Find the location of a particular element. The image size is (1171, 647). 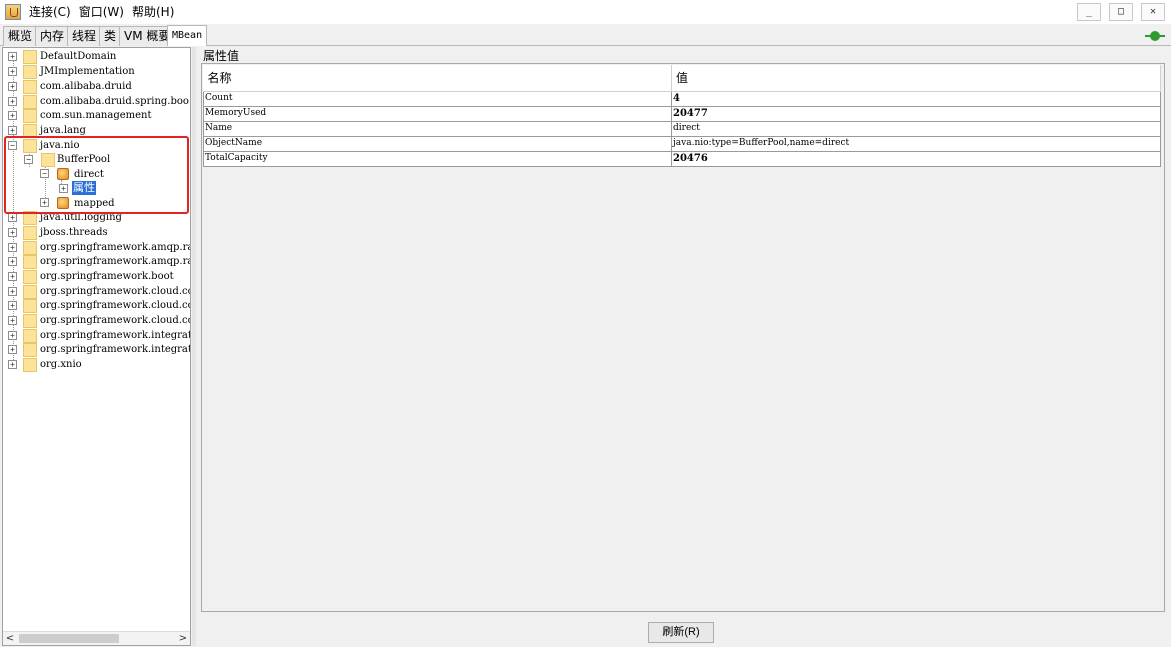

attribute-values-title: 属性值 is located at coordinates (221, 56).